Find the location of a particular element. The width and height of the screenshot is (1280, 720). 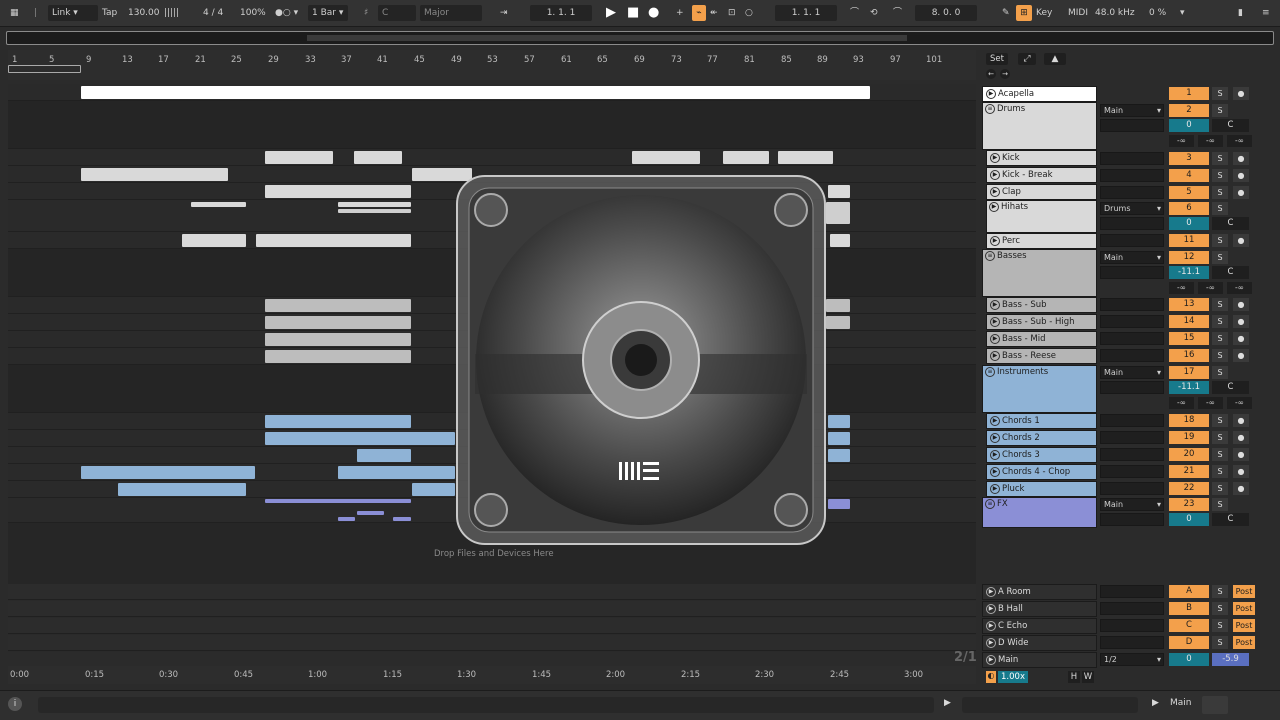

track-number: 3 is located at coordinates (1189, 158).